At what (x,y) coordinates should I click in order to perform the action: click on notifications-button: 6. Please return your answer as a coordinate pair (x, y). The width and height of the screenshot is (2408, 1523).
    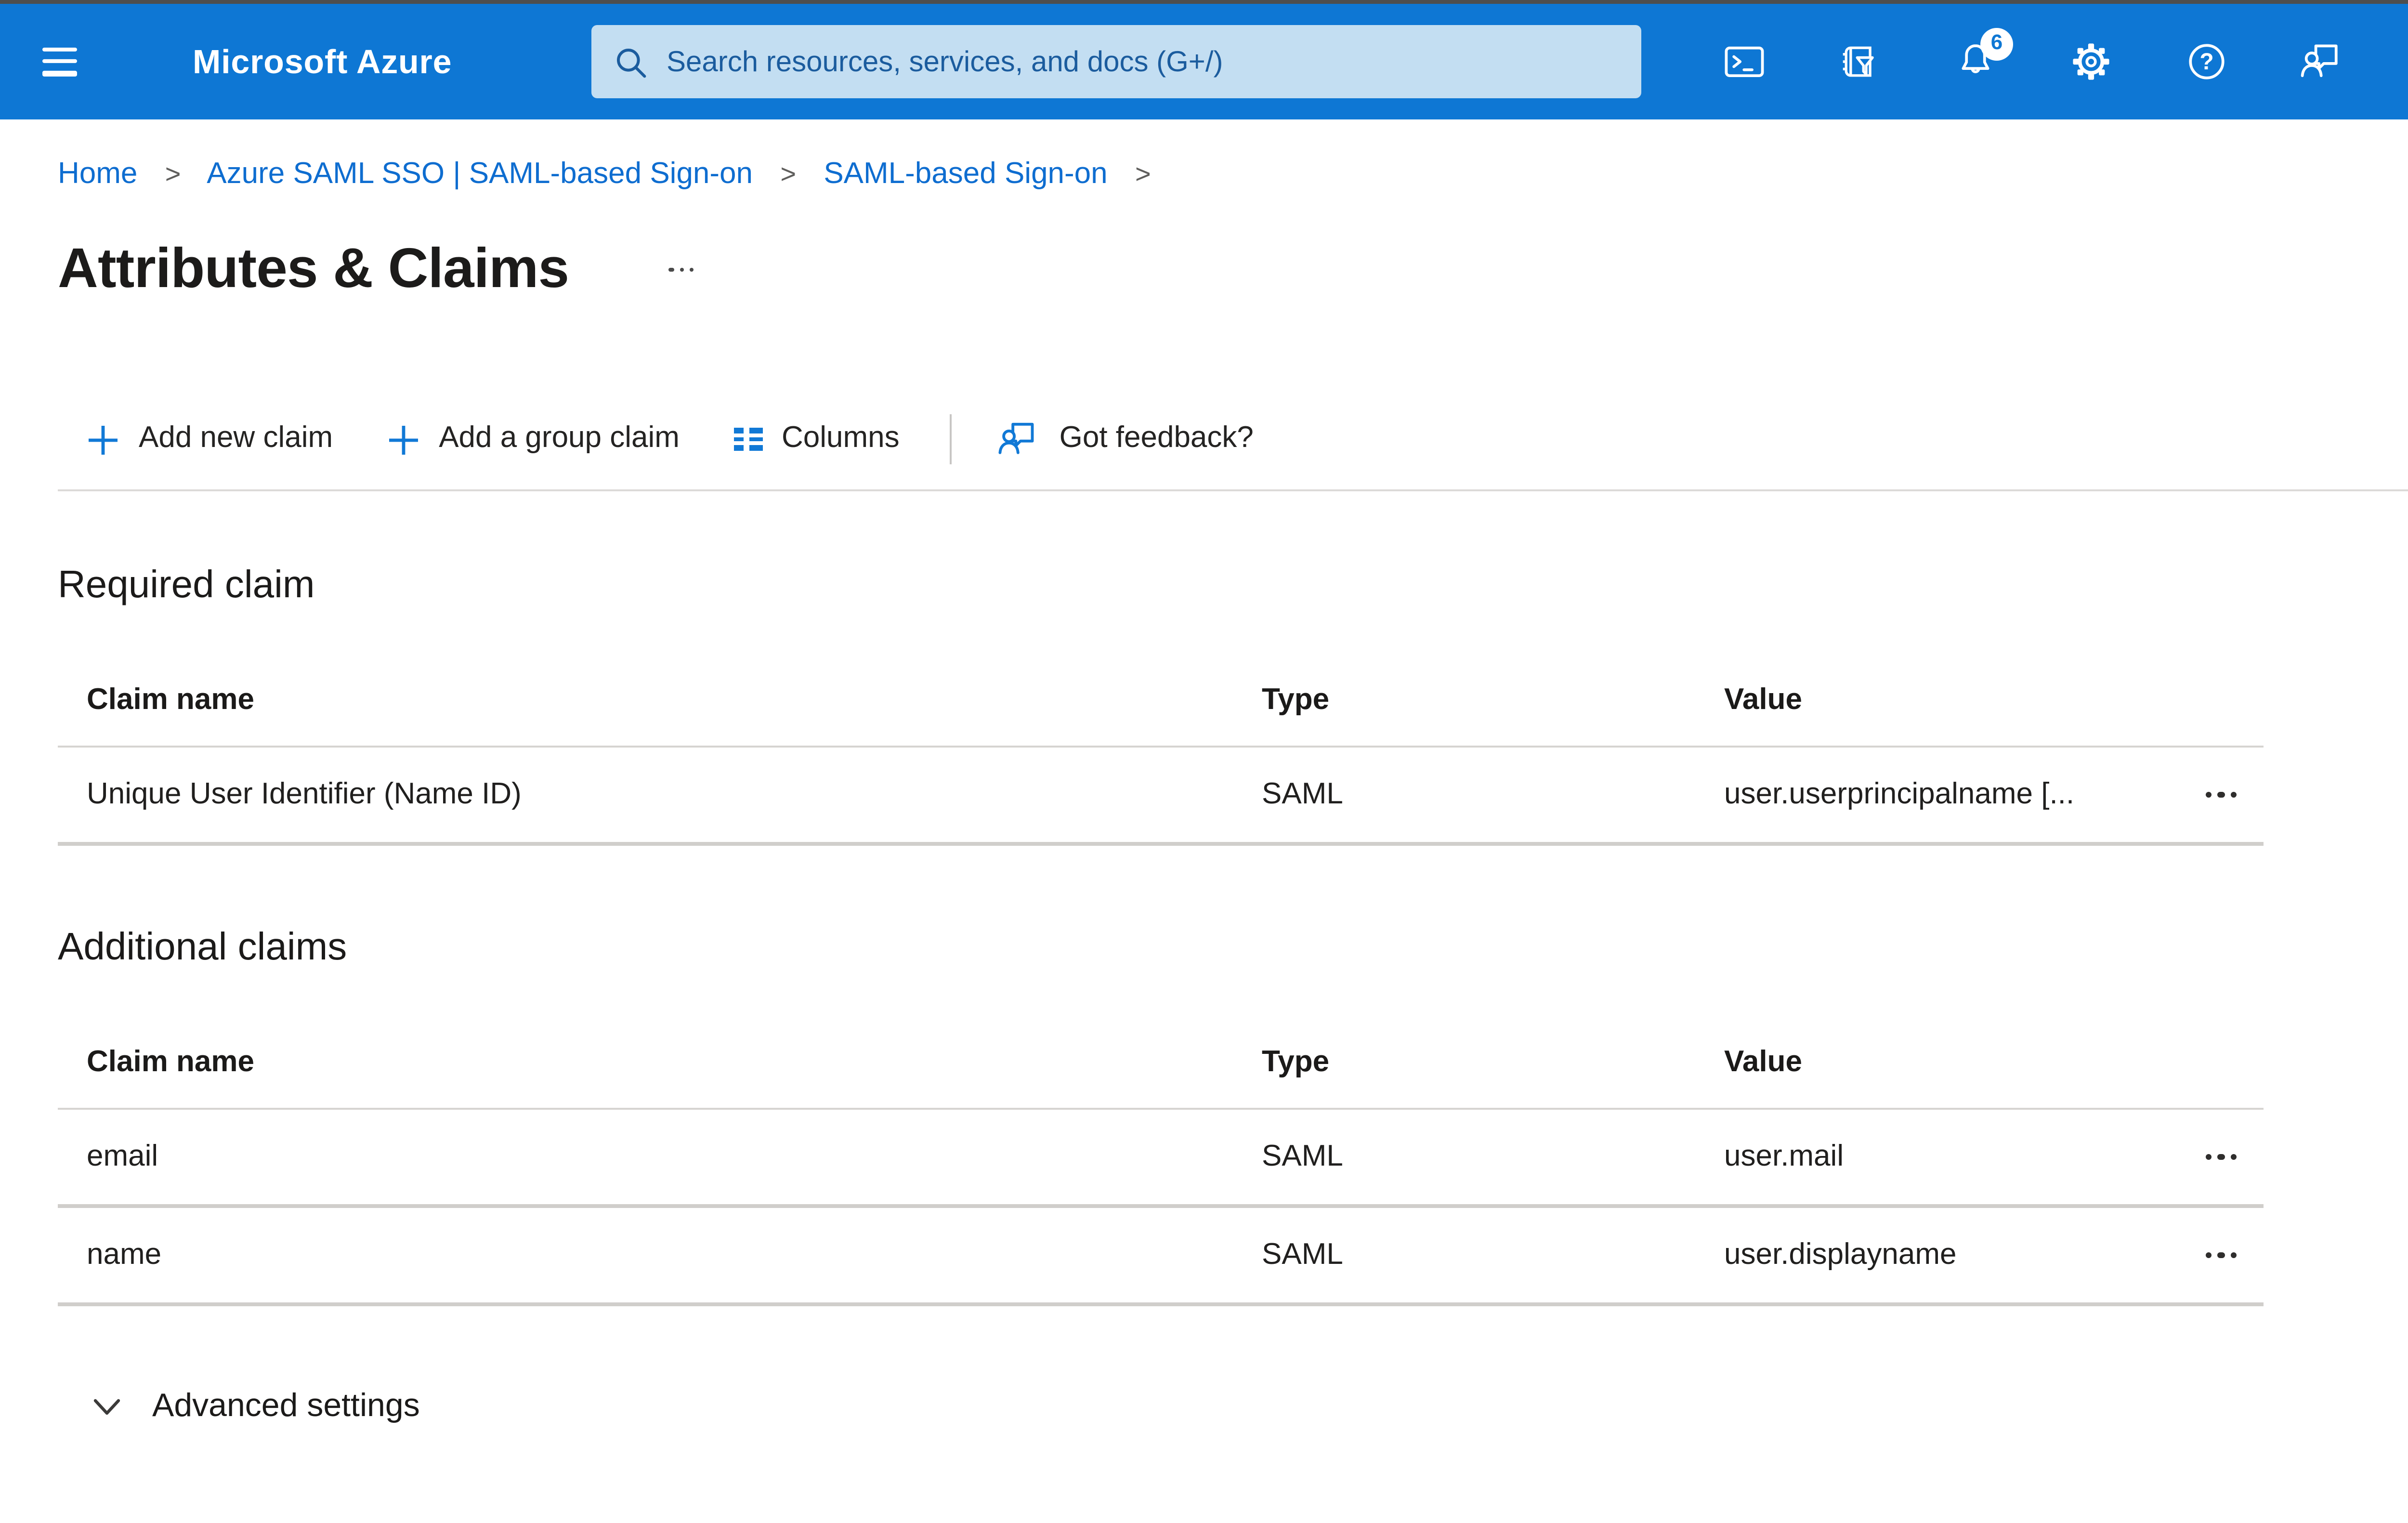
    Looking at the image, I should click on (1983, 56).